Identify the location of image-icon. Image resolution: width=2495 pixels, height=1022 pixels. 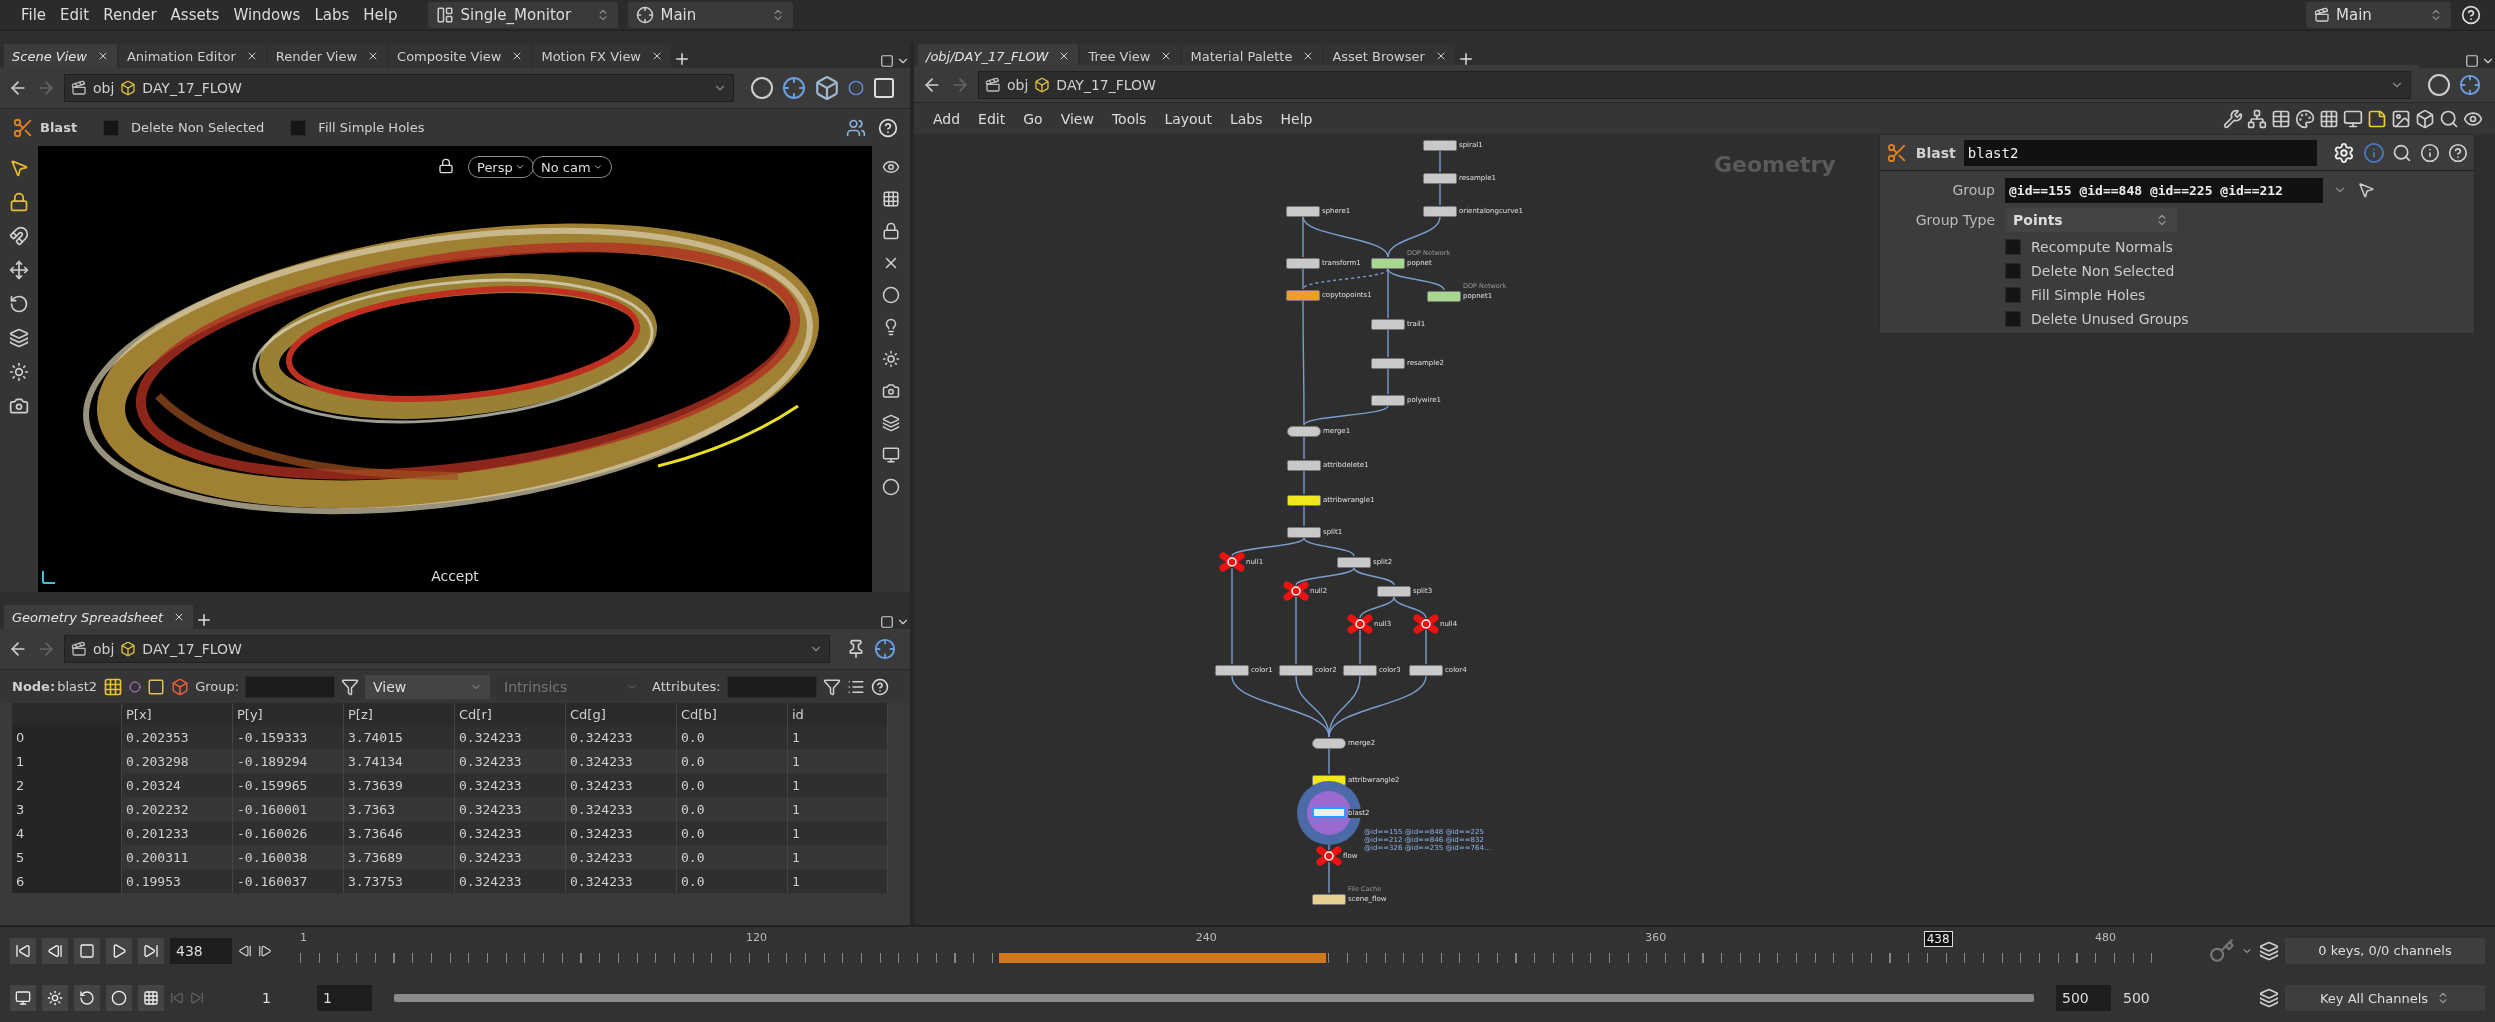
(2401, 118).